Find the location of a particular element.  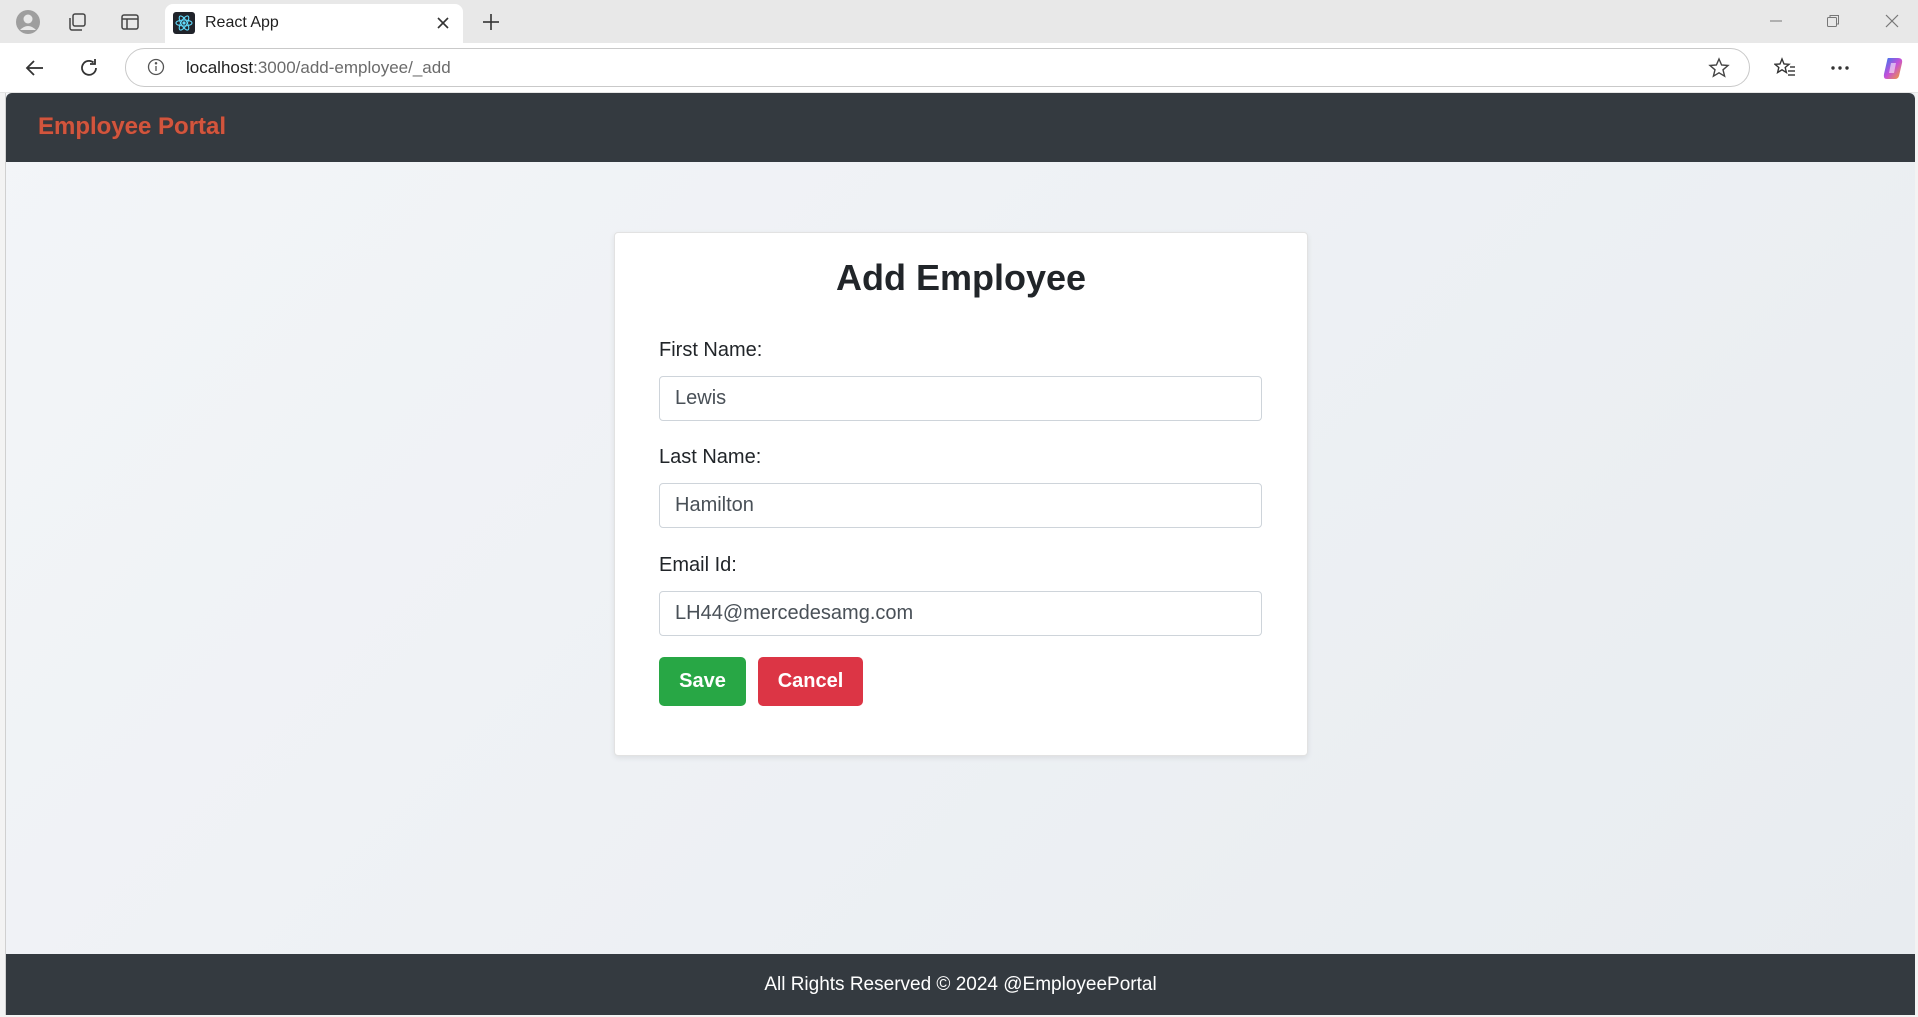

restore-icon is located at coordinates (1833, 21).